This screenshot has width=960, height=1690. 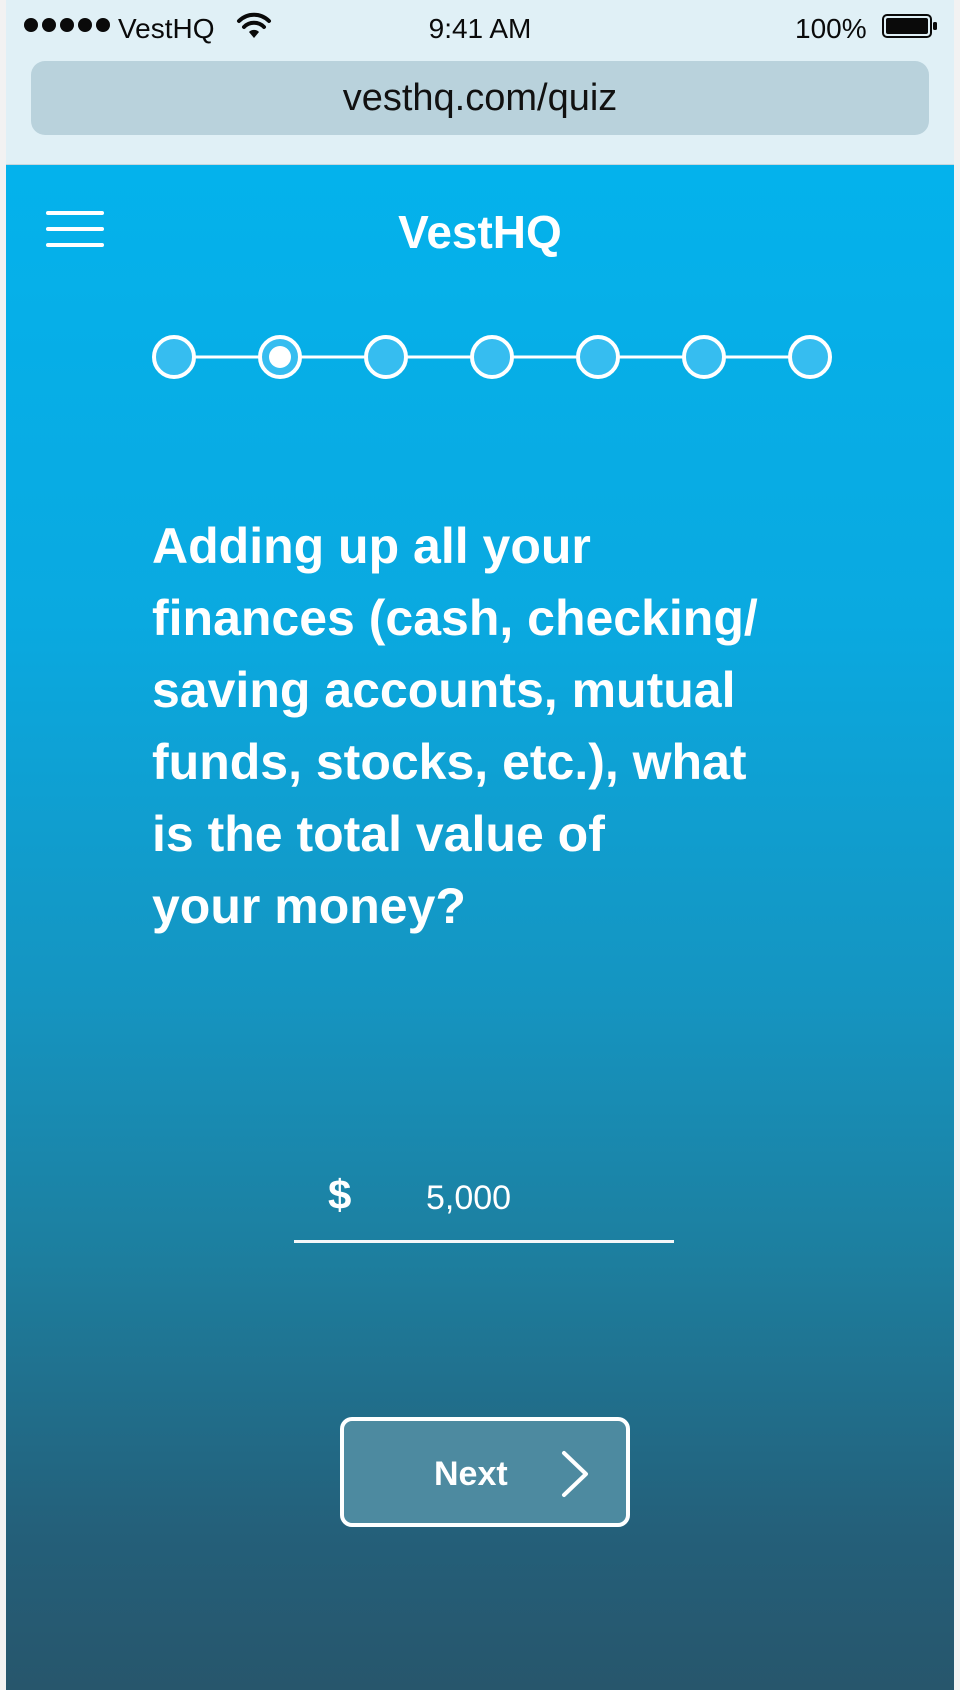 What do you see at coordinates (449, 762) in the screenshot?
I see `question-line: funds, stocks, etc.), what` at bounding box center [449, 762].